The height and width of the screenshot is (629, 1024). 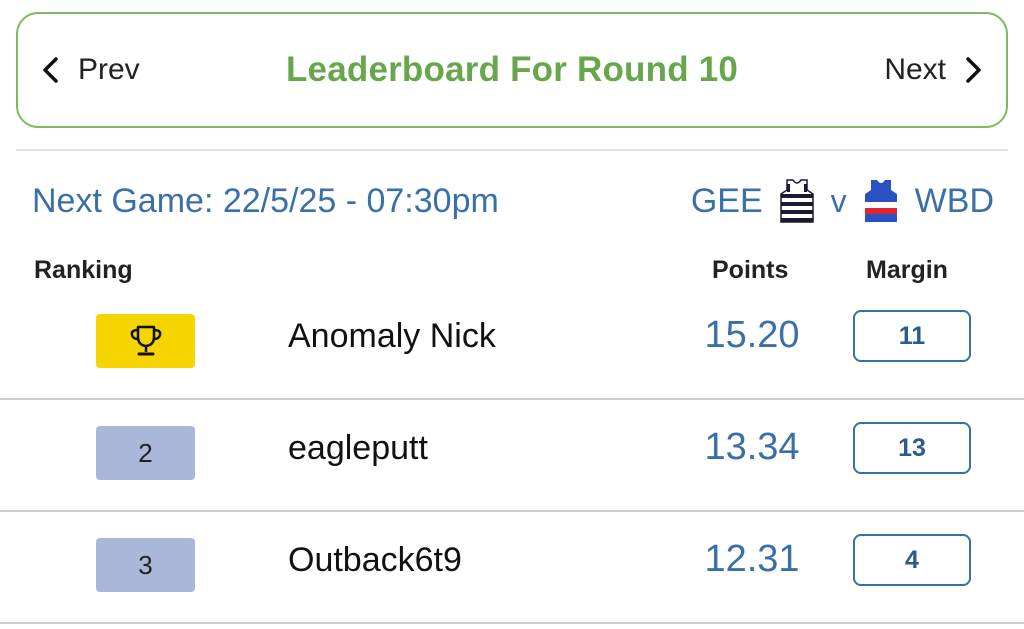 I want to click on next-game-label: Next Game: 22/5/25 - 07:30pm, so click(x=265, y=200).